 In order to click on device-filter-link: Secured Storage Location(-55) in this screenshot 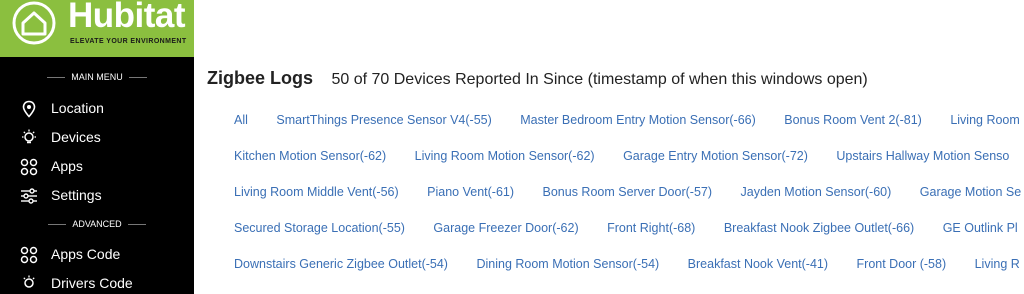, I will do `click(319, 228)`.